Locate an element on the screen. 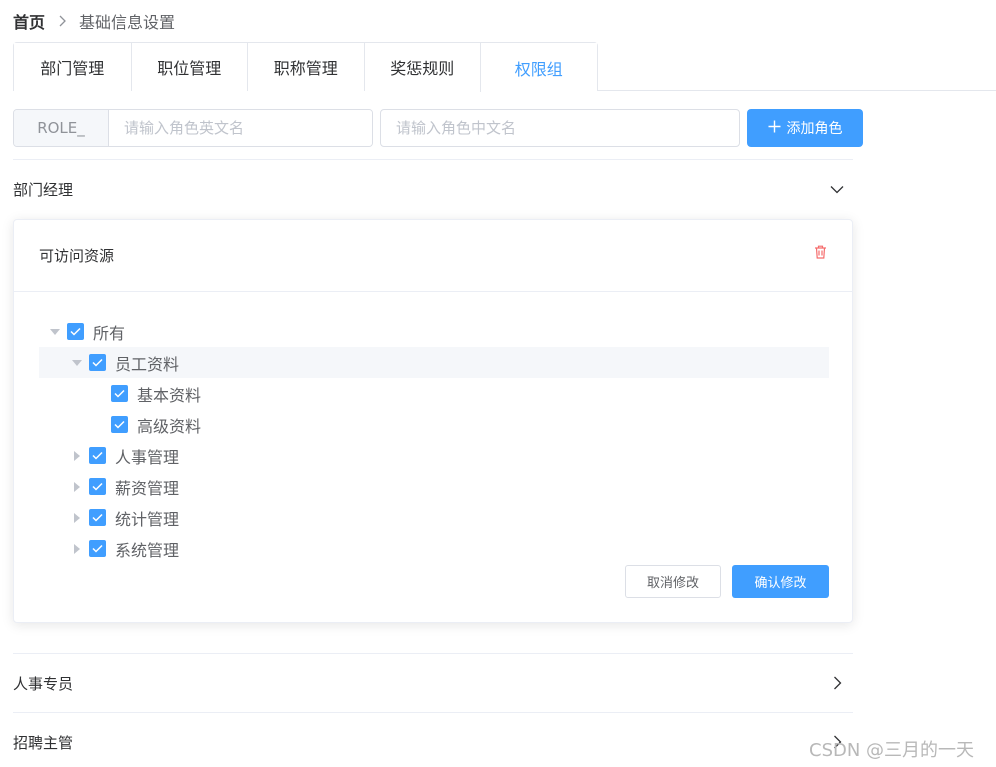 The image size is (996, 767). tree-node: 薪资管理 is located at coordinates (434, 486).